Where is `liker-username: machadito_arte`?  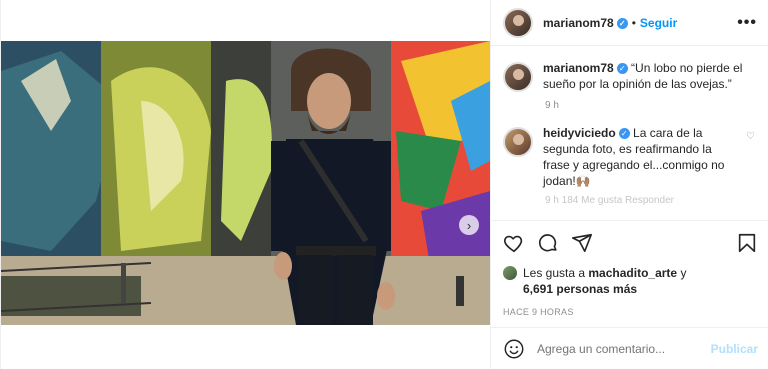
liker-username: machadito_arte is located at coordinates (632, 273).